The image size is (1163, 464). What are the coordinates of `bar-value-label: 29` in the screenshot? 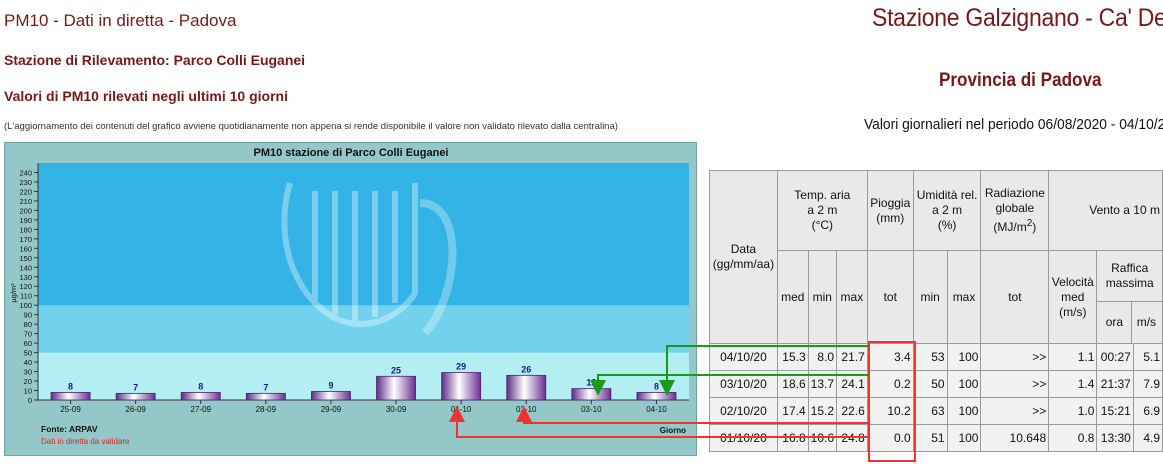 It's located at (461, 367).